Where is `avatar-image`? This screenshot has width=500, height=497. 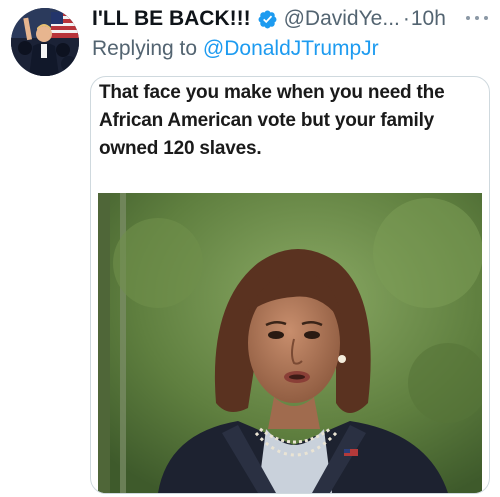
avatar-image is located at coordinates (45, 42).